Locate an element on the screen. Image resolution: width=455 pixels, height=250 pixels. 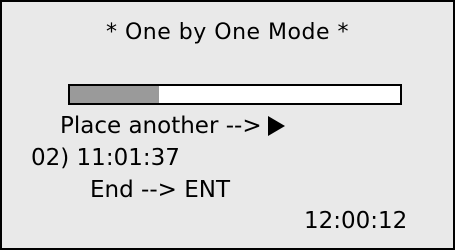
place-another-label: Place another --> is located at coordinates (161, 126).